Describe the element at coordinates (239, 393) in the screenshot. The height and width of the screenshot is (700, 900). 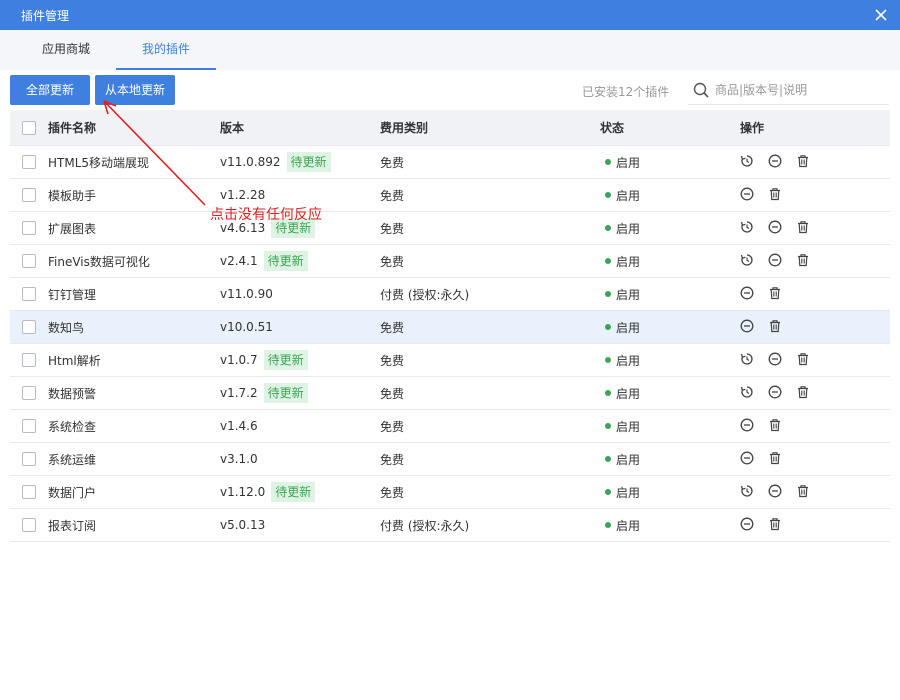
I see `plugin-version: v1.7.2` at that location.